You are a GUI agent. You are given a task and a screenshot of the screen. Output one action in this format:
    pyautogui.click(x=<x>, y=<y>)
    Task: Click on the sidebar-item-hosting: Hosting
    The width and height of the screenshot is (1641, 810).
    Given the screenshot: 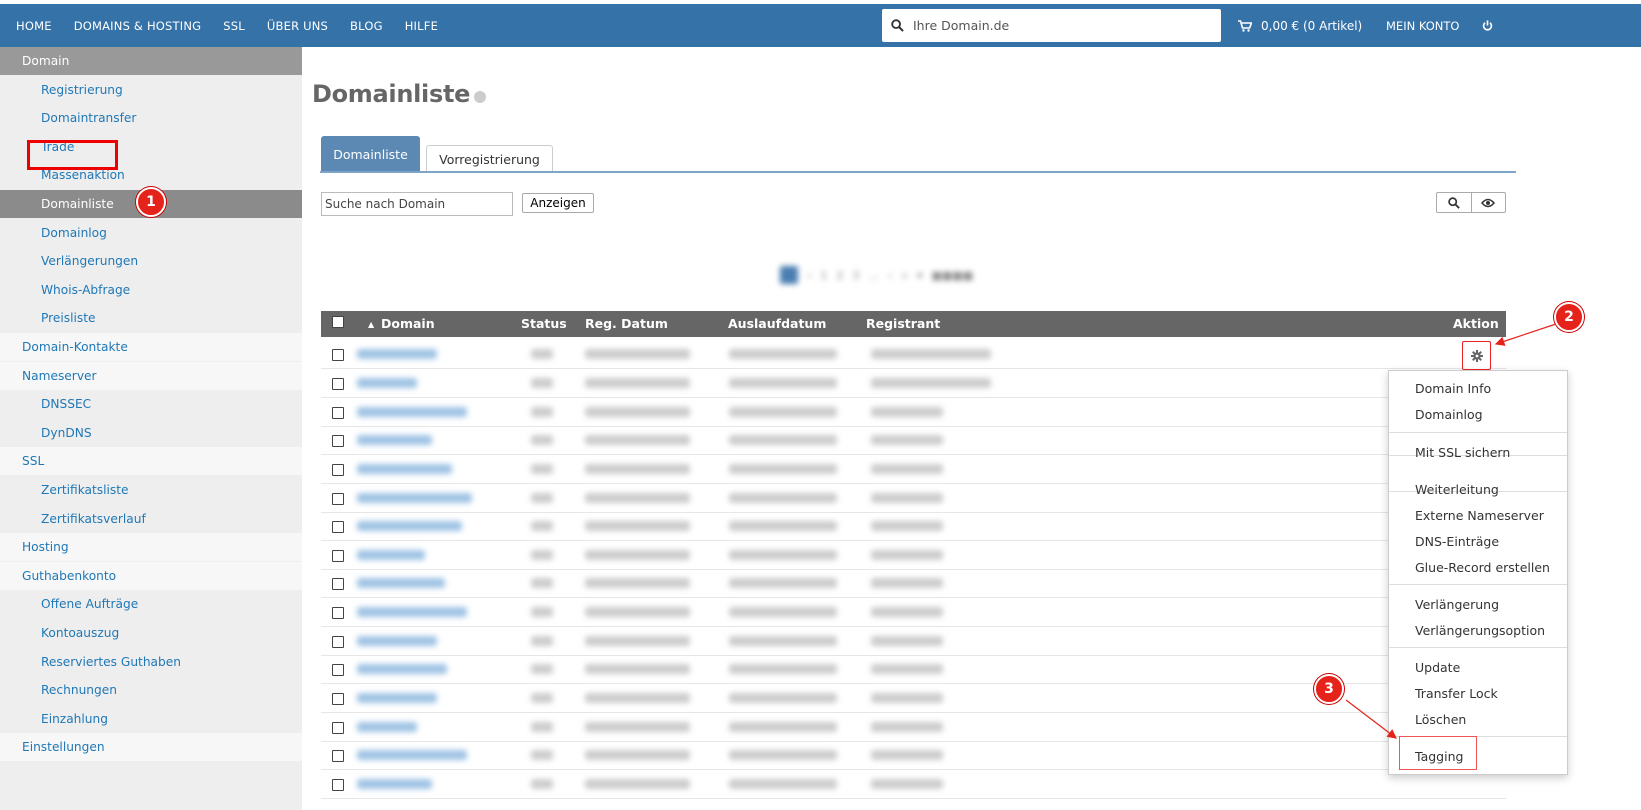 What is the action you would take?
    pyautogui.click(x=151, y=547)
    